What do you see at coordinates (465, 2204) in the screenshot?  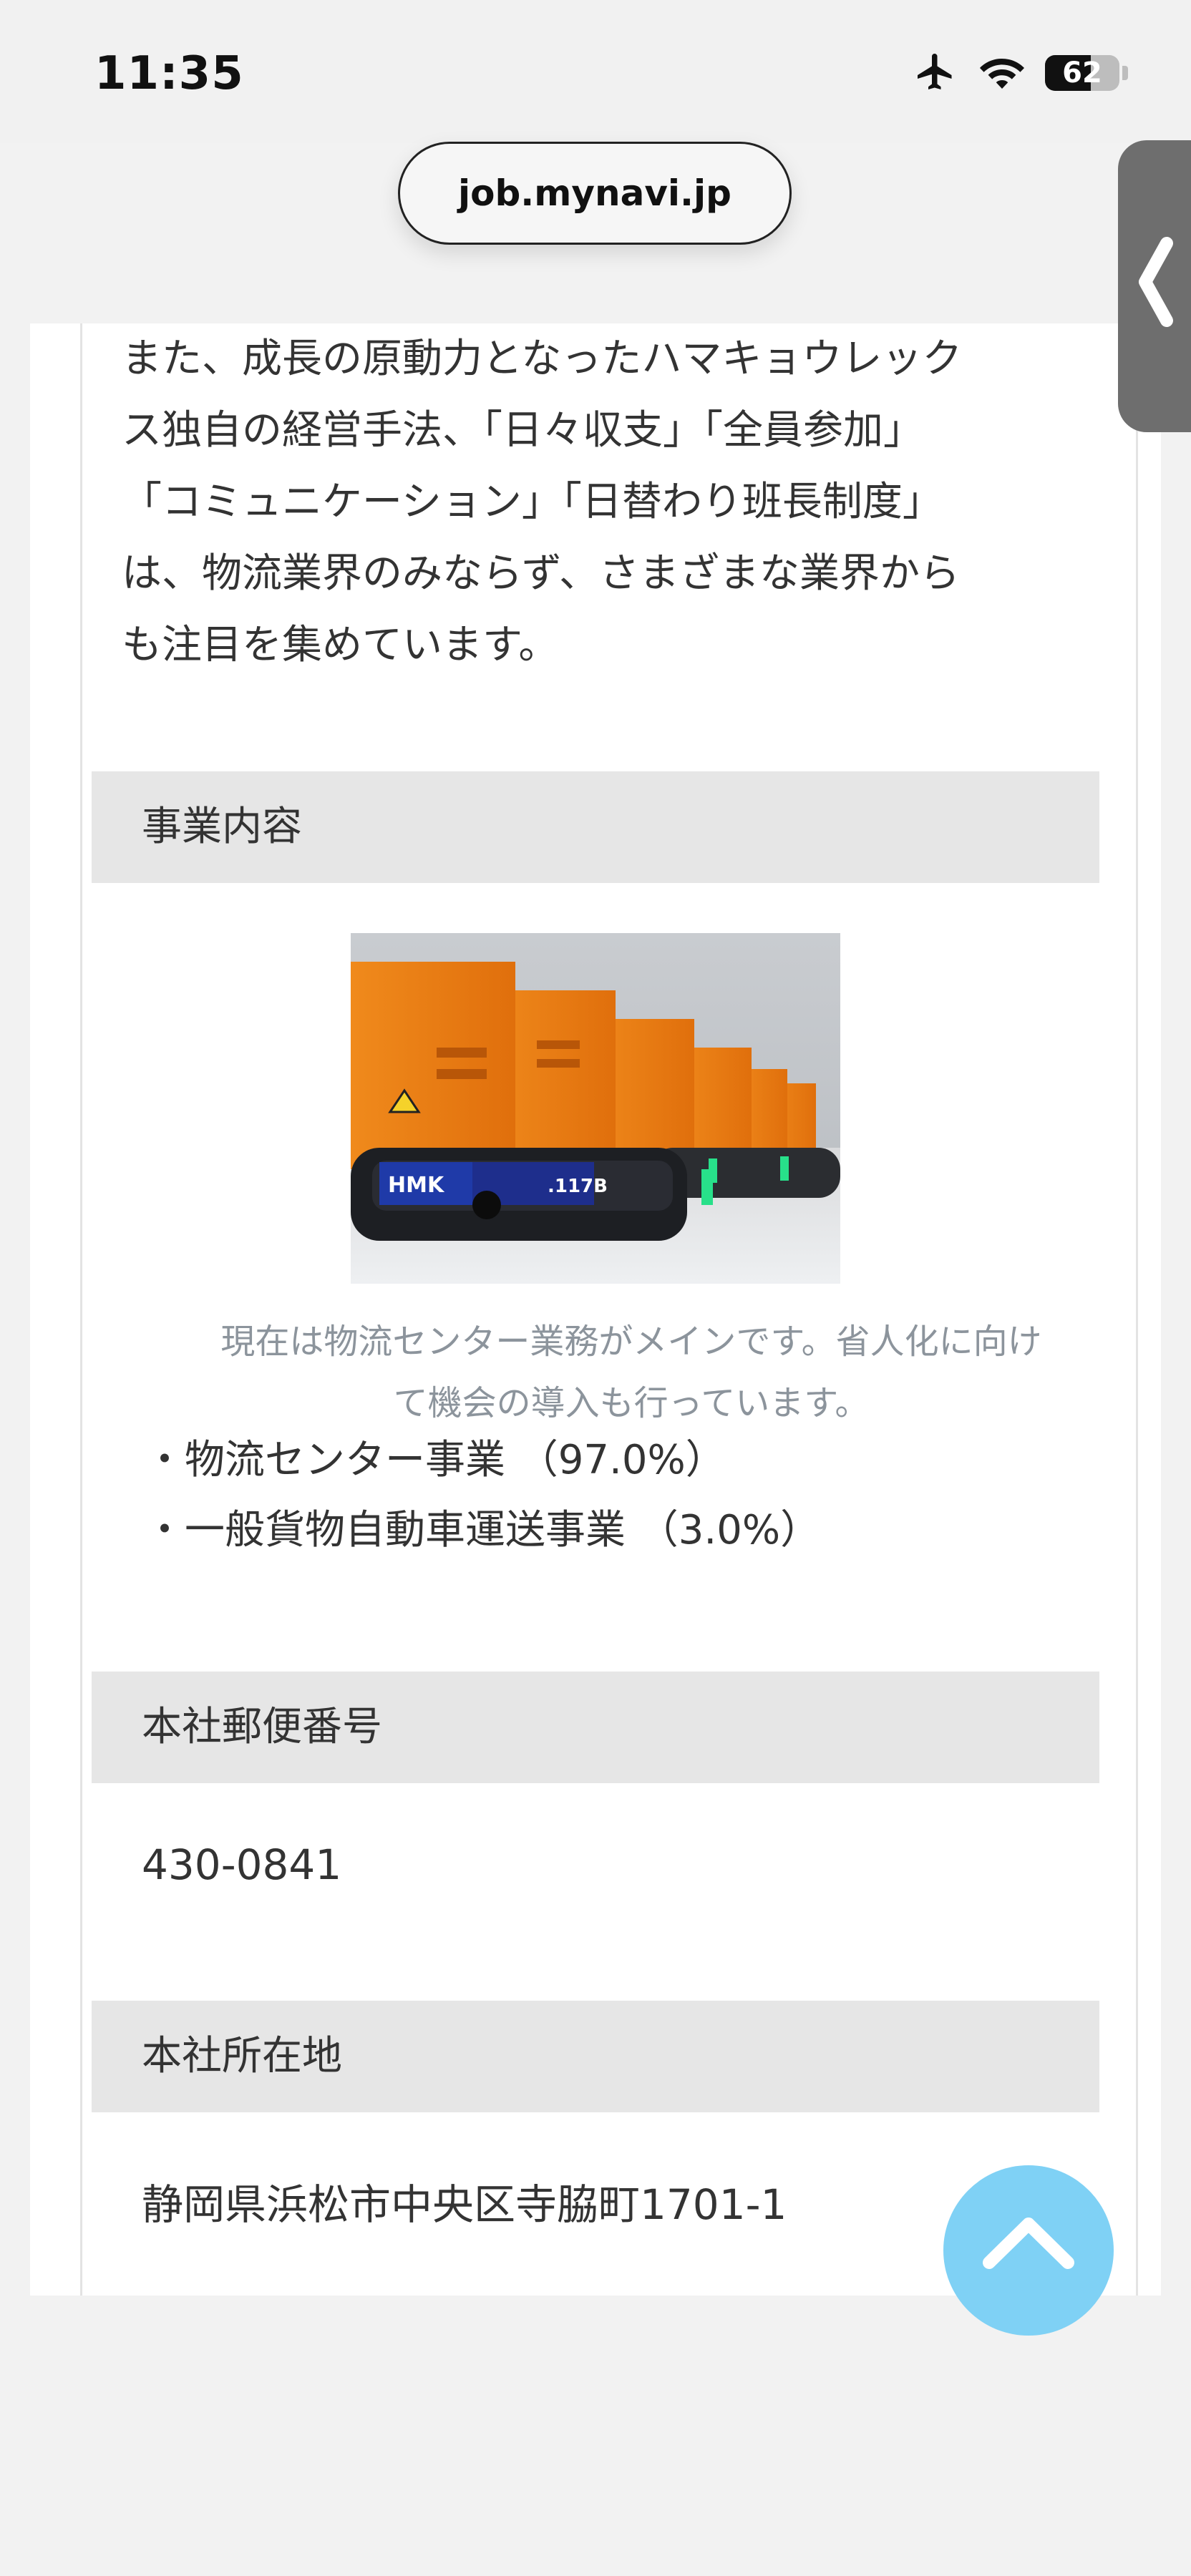 I see `address-value: 静岡県浜松市中央区寺脇町1701-1` at bounding box center [465, 2204].